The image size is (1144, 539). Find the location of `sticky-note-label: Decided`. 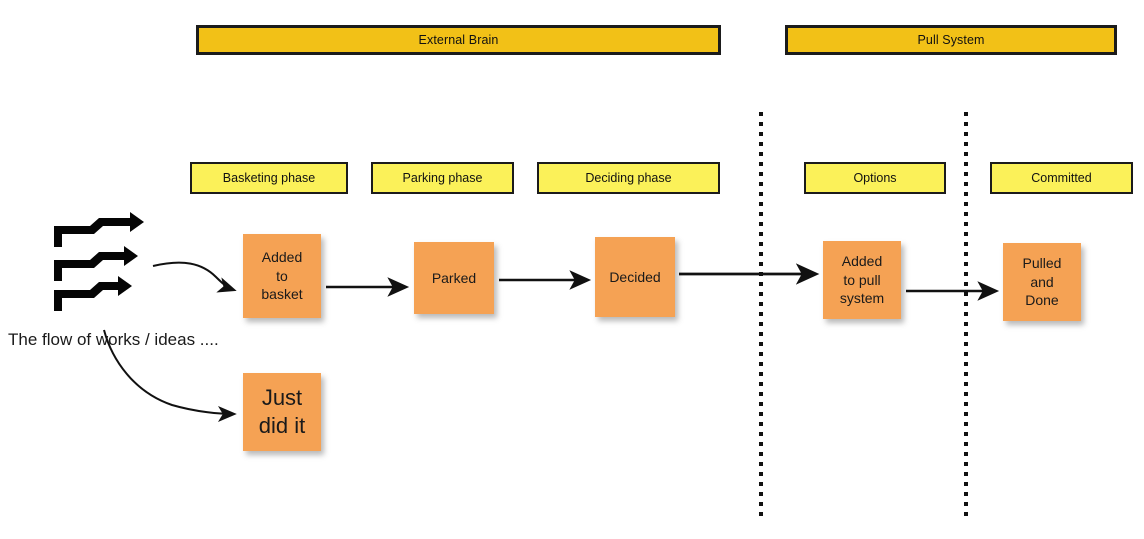

sticky-note-label: Decided is located at coordinates (635, 276).